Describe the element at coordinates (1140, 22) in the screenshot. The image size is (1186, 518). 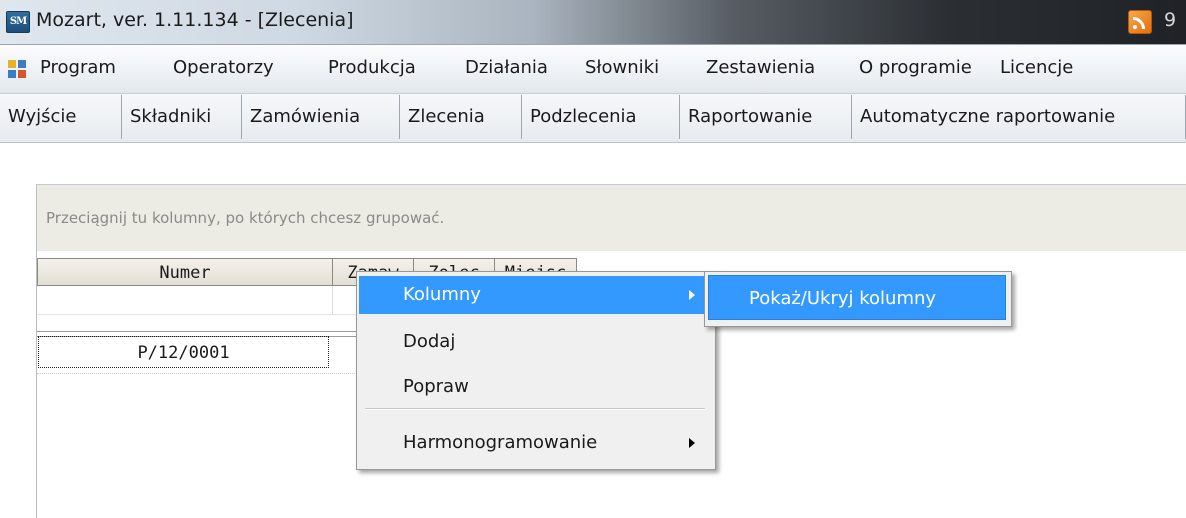
I see `rss-icon` at that location.